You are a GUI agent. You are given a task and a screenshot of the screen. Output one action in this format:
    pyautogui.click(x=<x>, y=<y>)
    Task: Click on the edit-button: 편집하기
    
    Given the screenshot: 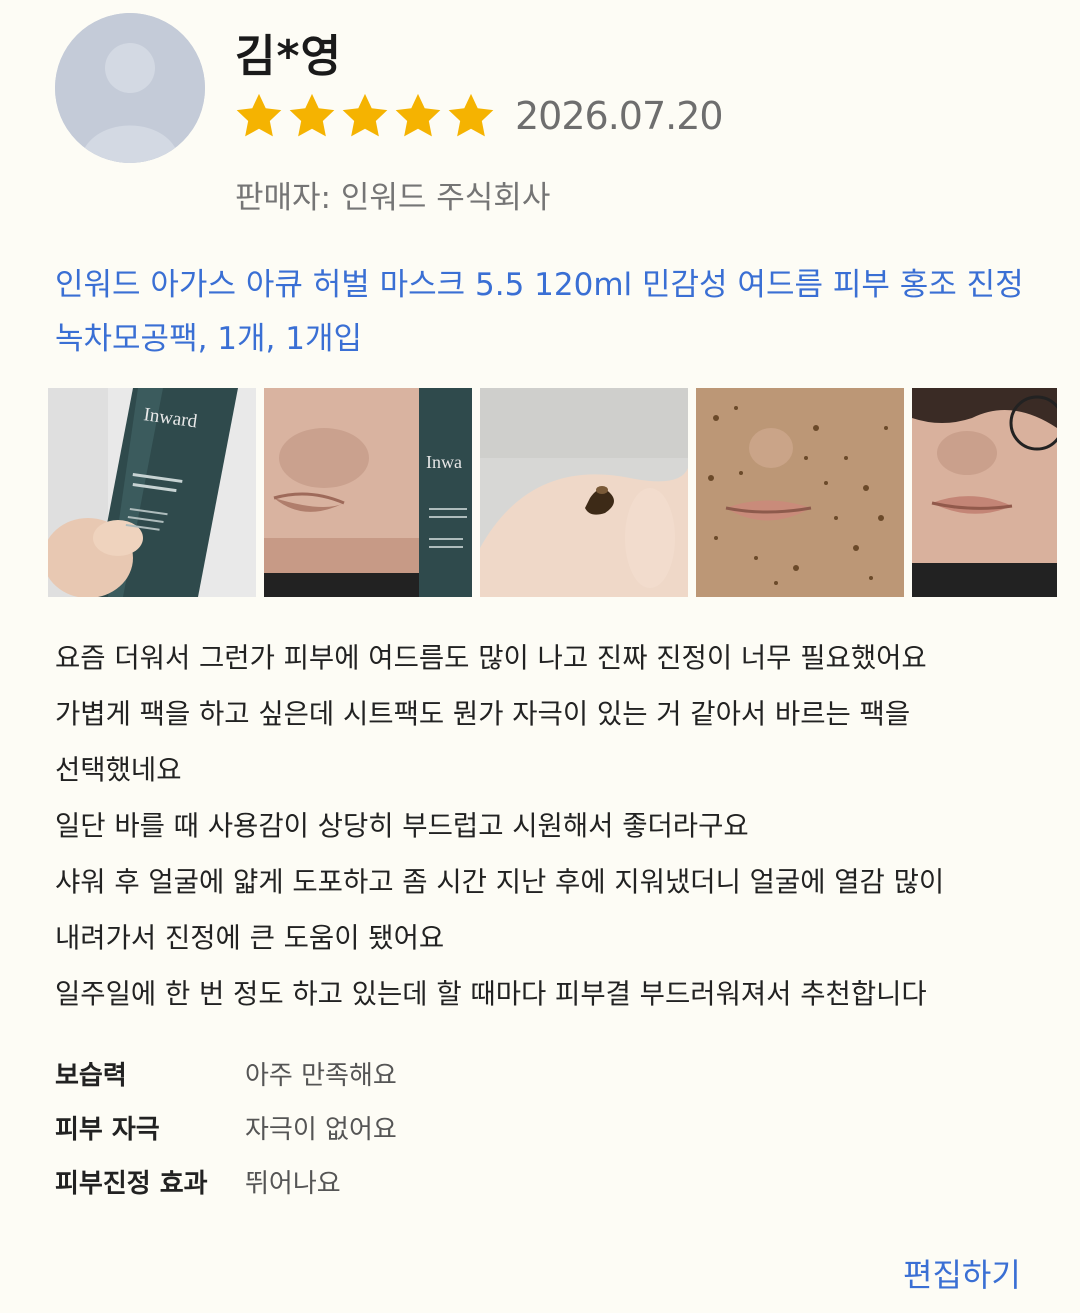 What is the action you would take?
    pyautogui.click(x=962, y=1273)
    